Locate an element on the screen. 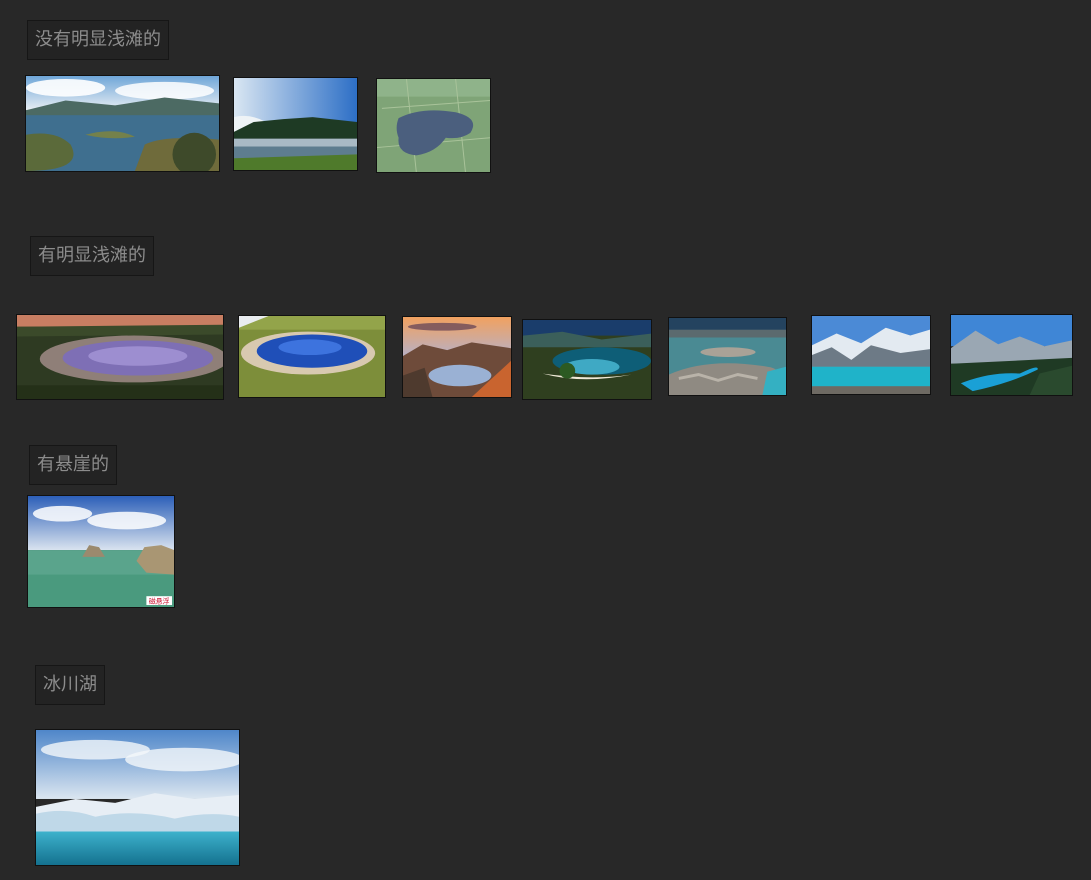 This screenshot has height=880, width=1091. thumb-mountain-lake-mist is located at coordinates (295, 124).